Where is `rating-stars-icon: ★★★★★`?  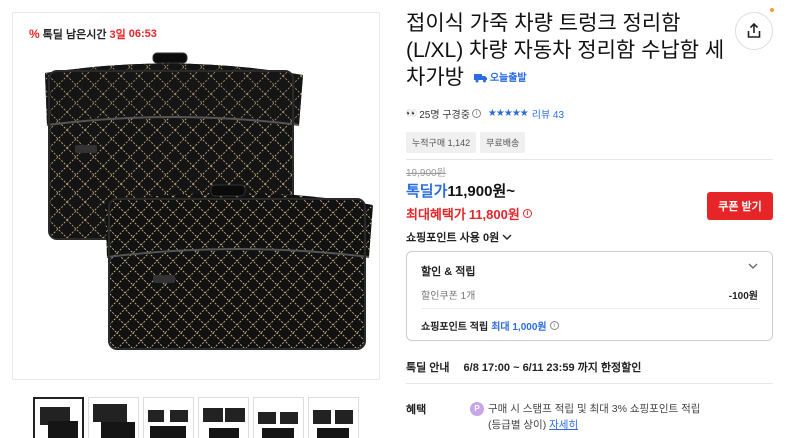 rating-stars-icon: ★★★★★ is located at coordinates (508, 113).